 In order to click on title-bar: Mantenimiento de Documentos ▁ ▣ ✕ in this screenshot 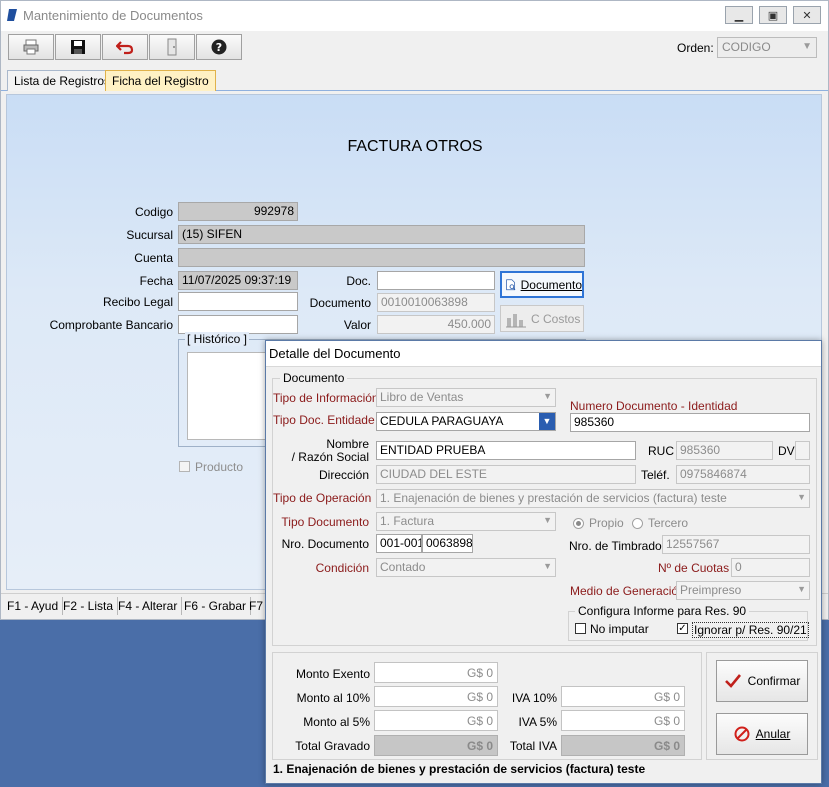, I will do `click(414, 16)`.